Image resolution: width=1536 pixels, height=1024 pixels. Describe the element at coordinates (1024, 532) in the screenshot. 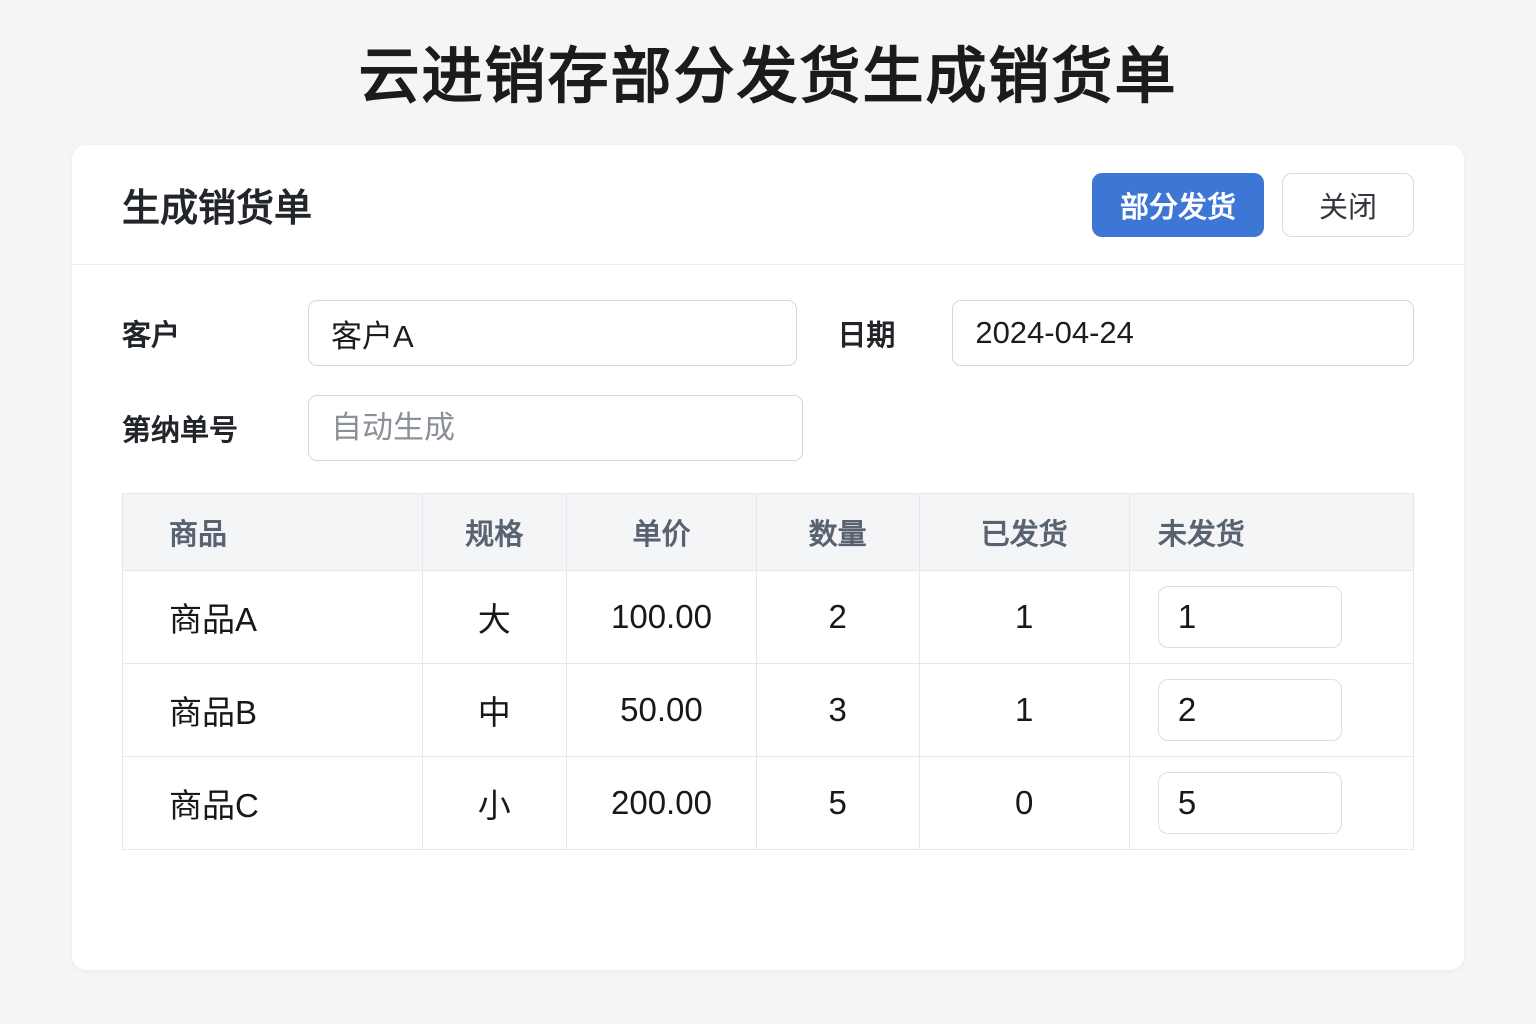

I see `header-shipped: 已发货` at that location.